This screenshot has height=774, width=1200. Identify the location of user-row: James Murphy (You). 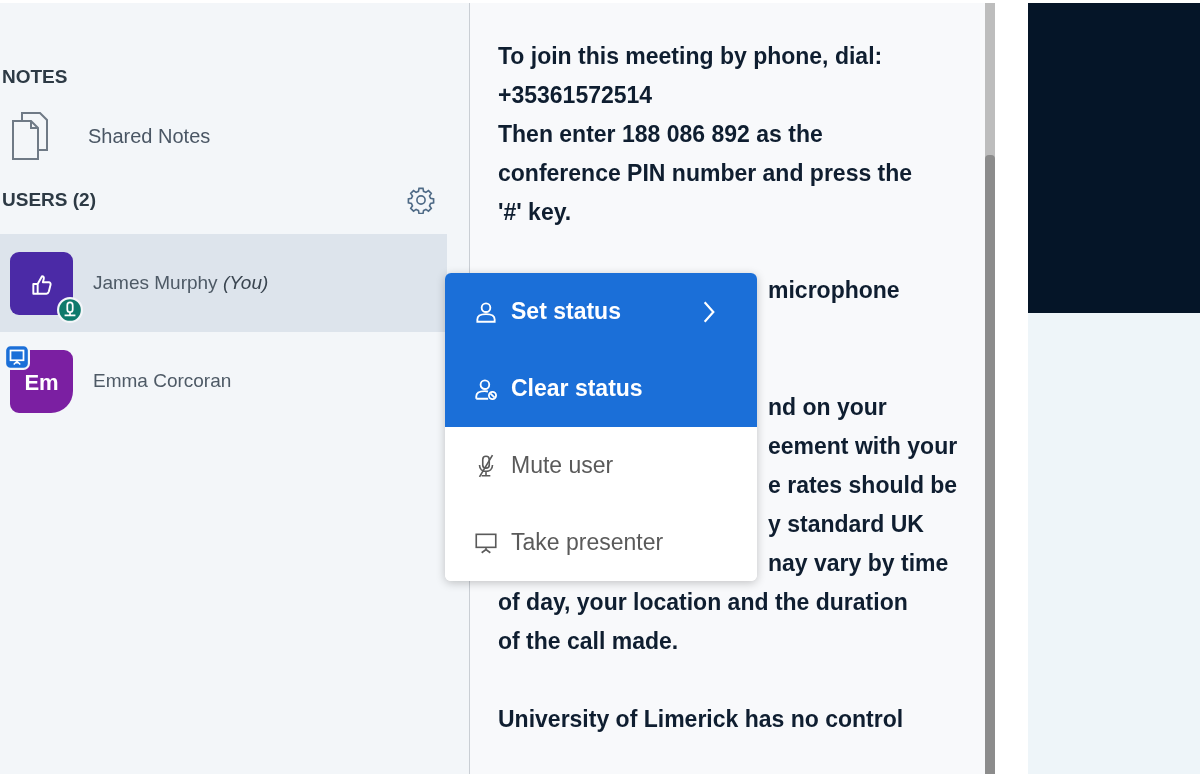
(223, 283).